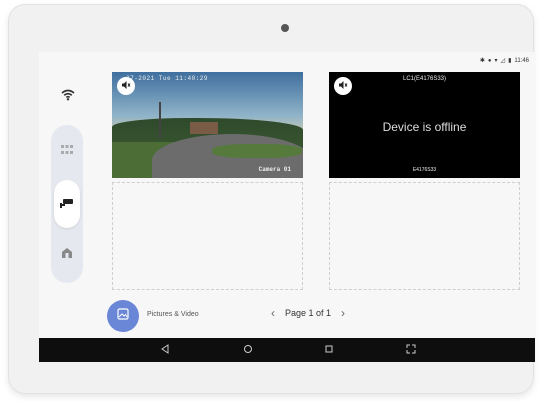 The image size is (540, 401). Describe the element at coordinates (207, 125) in the screenshot. I see `camera-tile-1: 27-2021 Tue 11:40:29 Camera 01` at that location.